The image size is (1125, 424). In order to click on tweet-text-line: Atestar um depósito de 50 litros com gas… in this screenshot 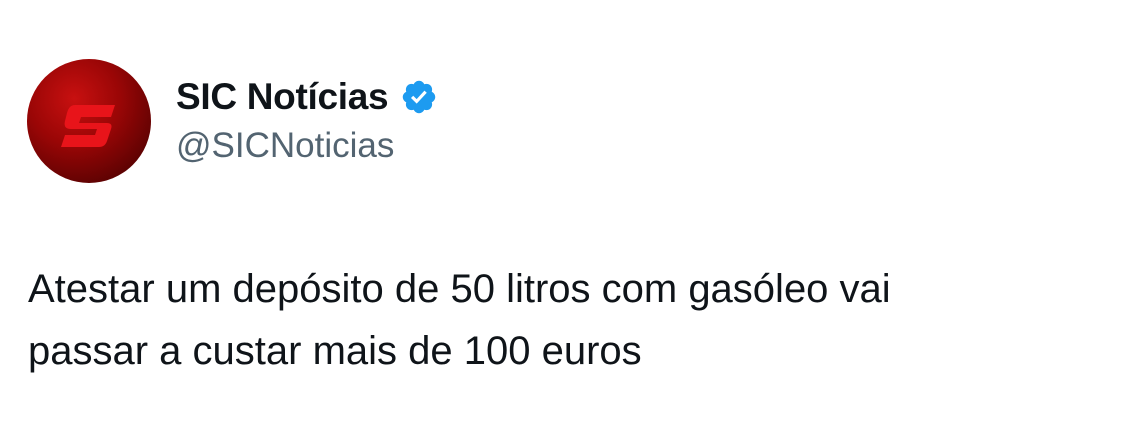, I will do `click(459, 289)`.